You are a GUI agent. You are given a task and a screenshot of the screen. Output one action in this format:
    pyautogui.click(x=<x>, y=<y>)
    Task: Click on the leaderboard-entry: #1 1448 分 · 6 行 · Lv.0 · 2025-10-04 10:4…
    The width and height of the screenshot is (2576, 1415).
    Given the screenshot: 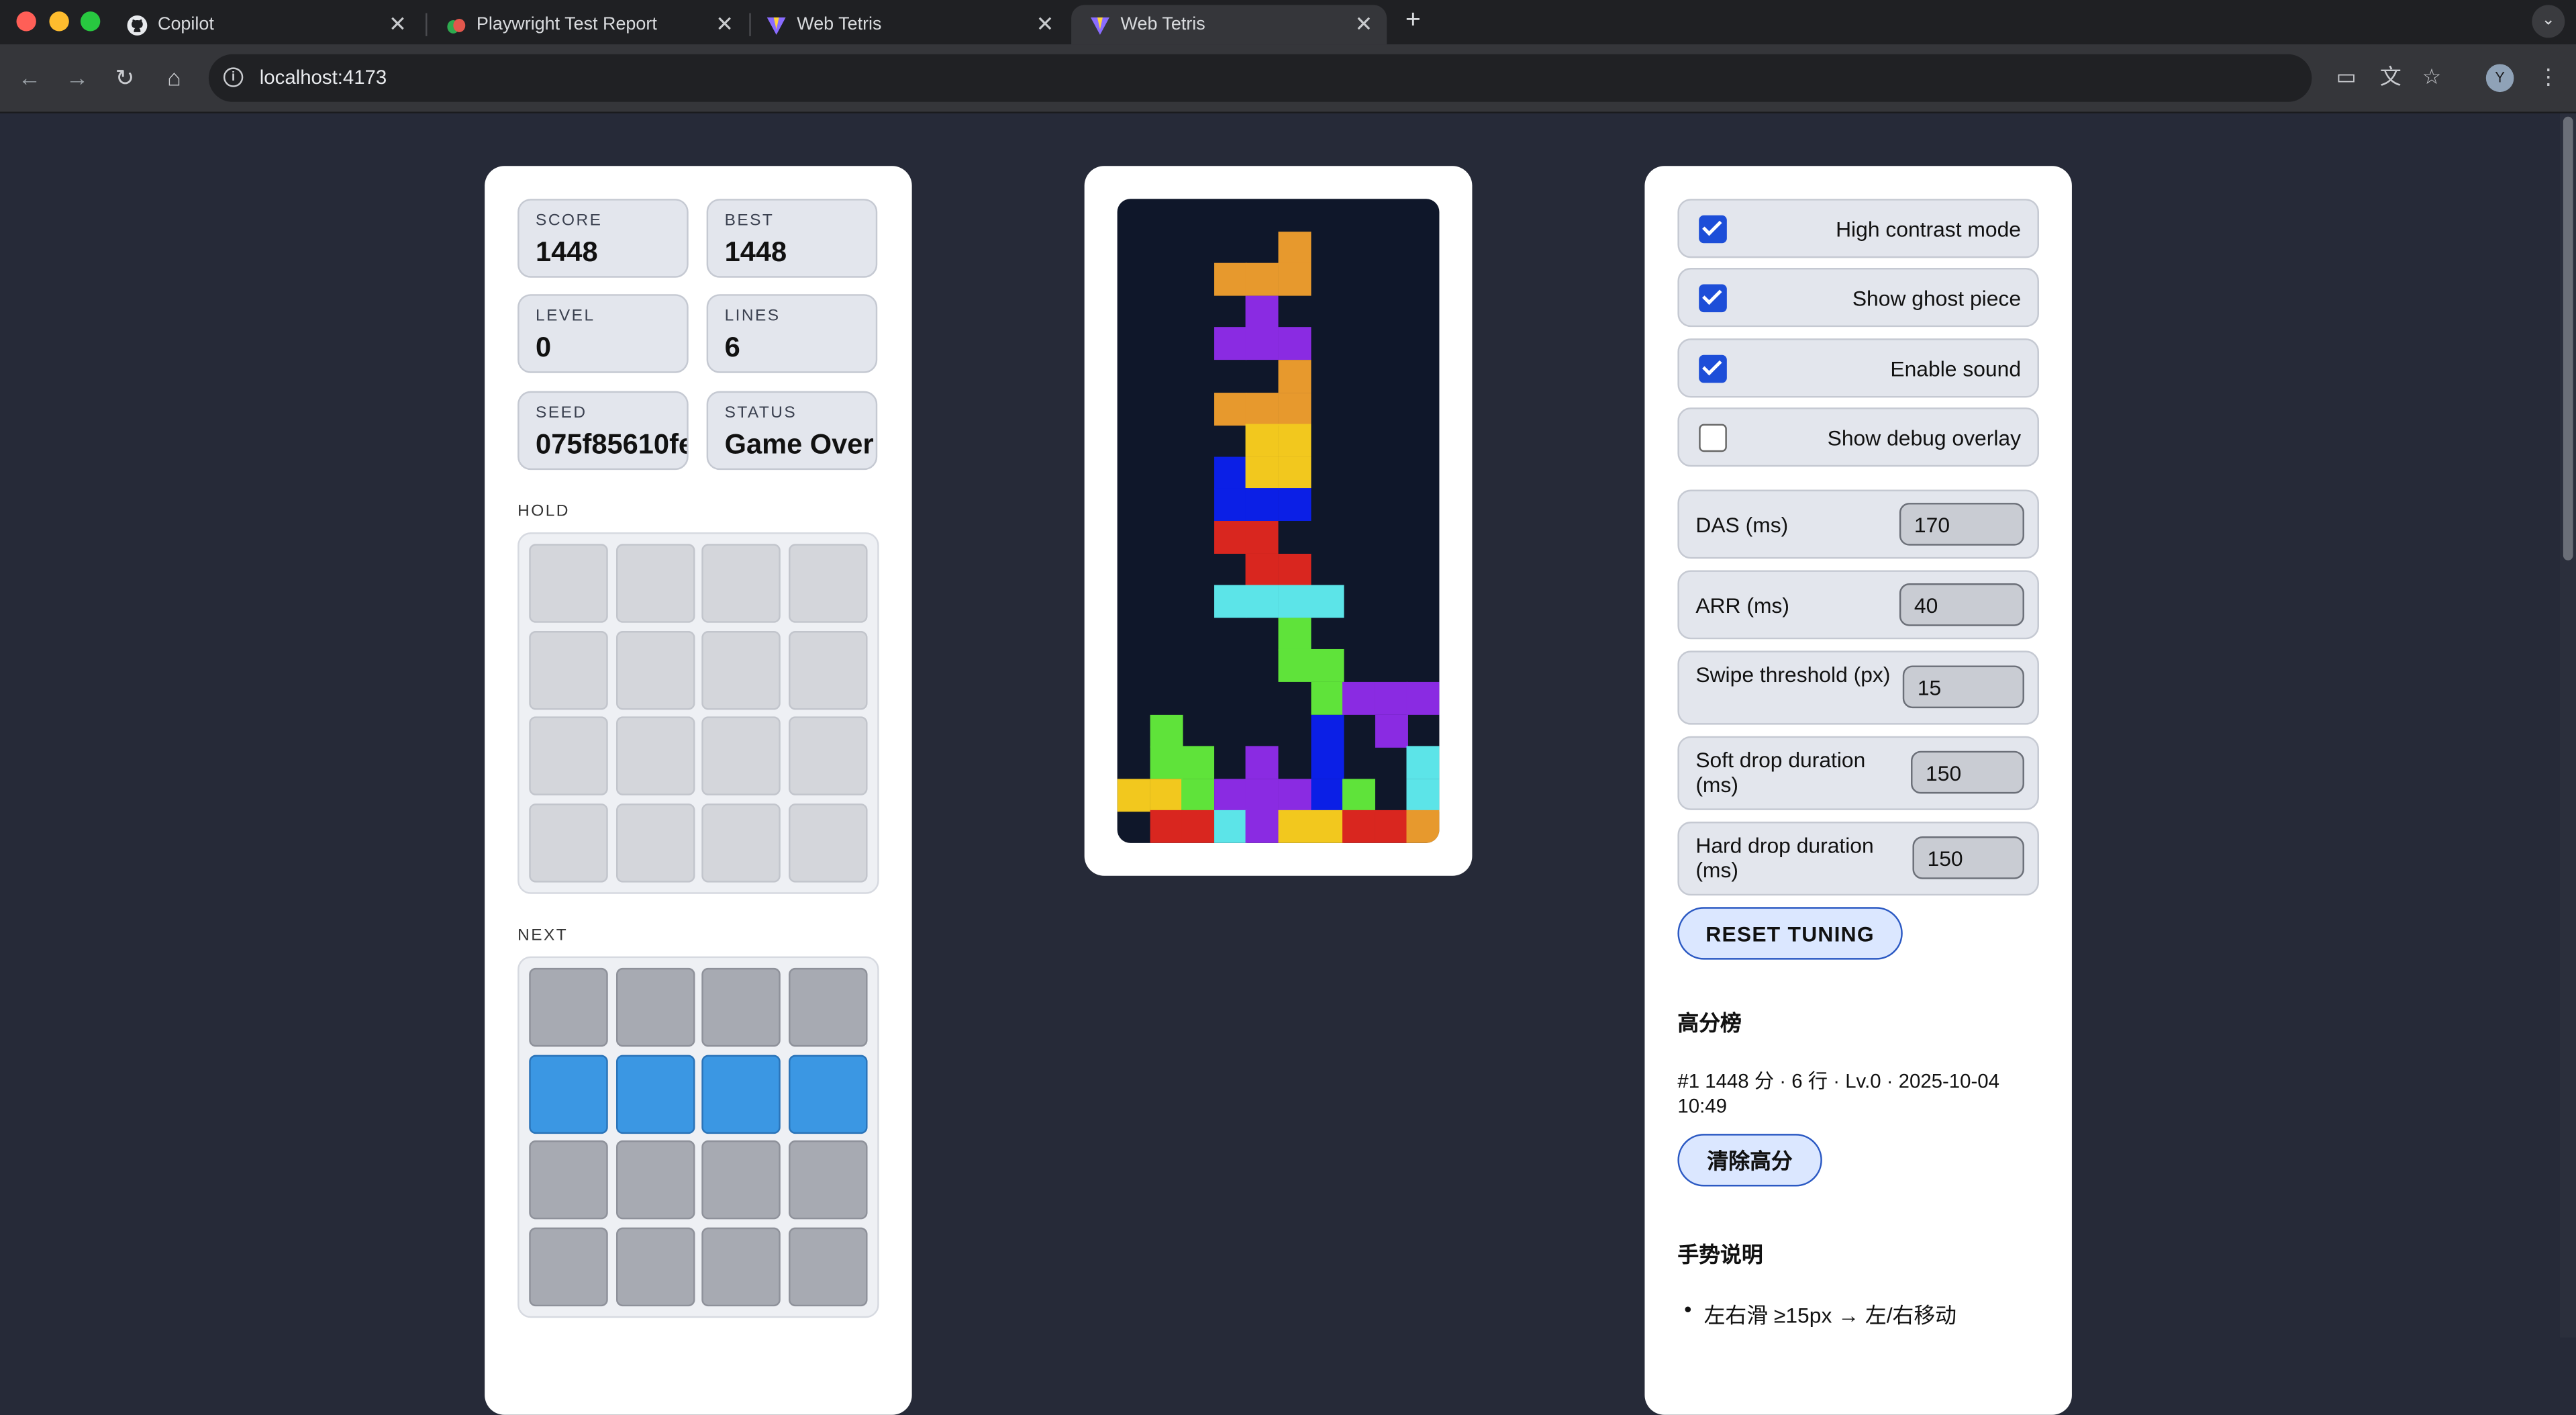 What is the action you would take?
    pyautogui.click(x=1838, y=1093)
    